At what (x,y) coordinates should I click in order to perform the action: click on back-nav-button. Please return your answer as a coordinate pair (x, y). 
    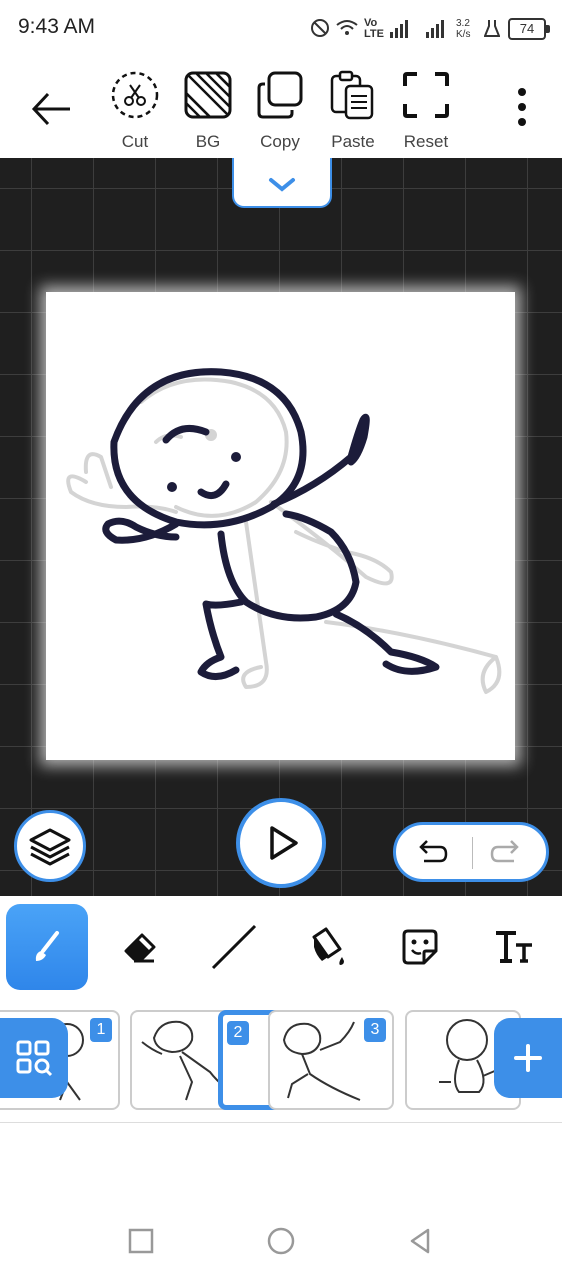
    Looking at the image, I should click on (421, 1241).